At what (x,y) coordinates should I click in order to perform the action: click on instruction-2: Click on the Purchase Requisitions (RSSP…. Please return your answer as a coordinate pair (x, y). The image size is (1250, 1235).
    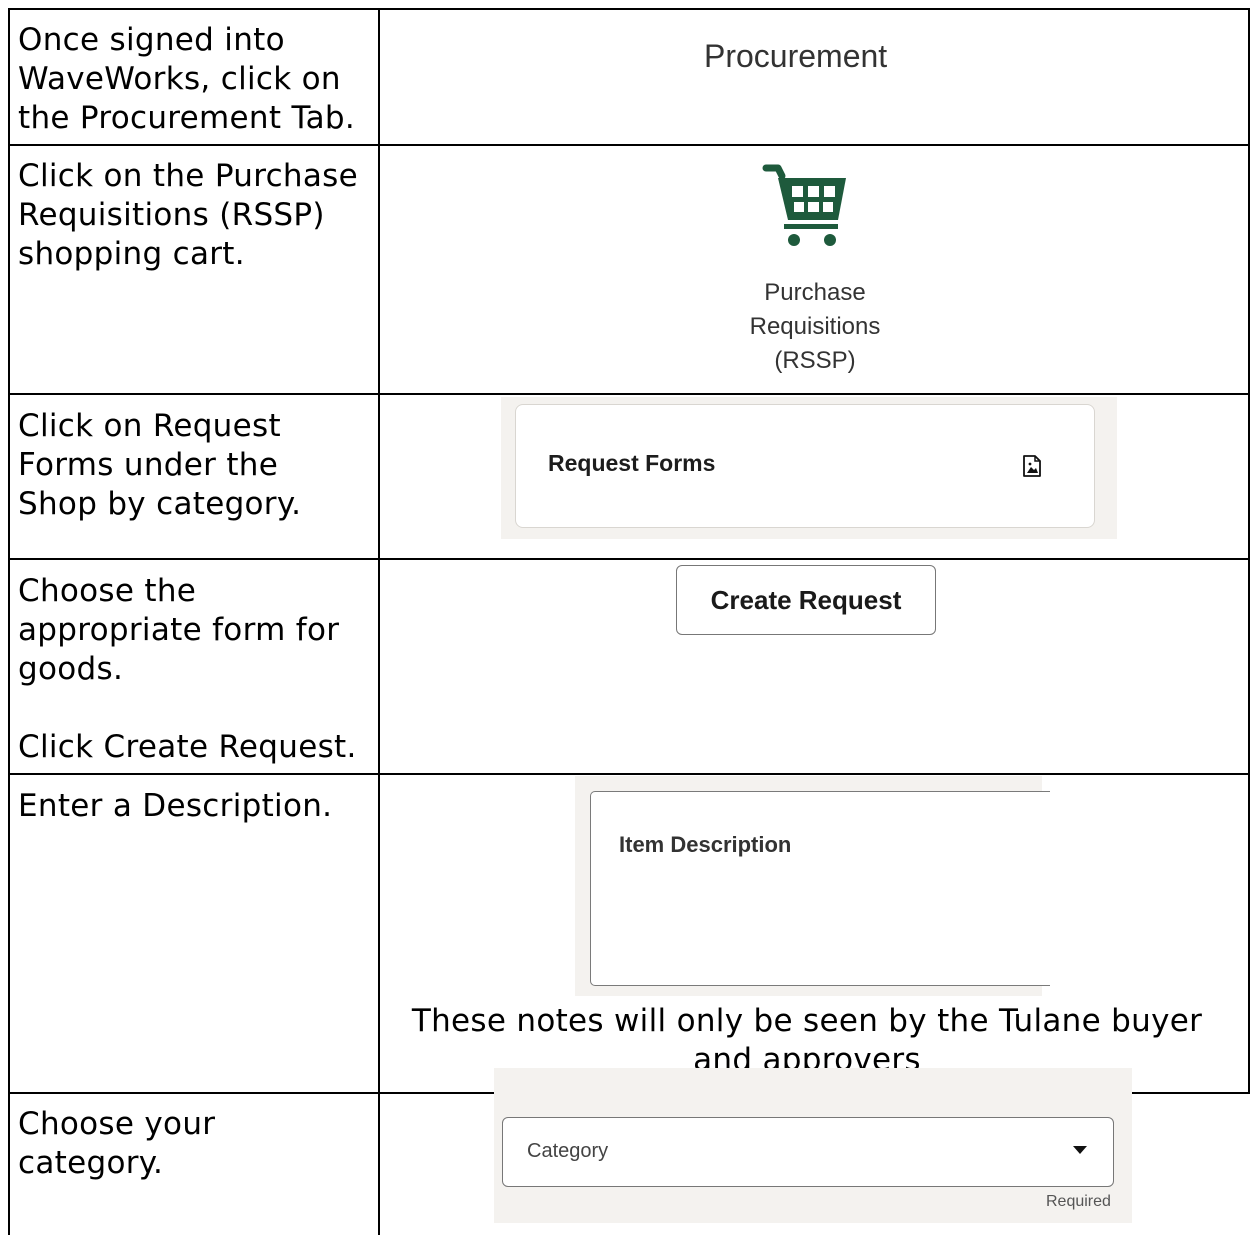
    Looking at the image, I should click on (188, 215).